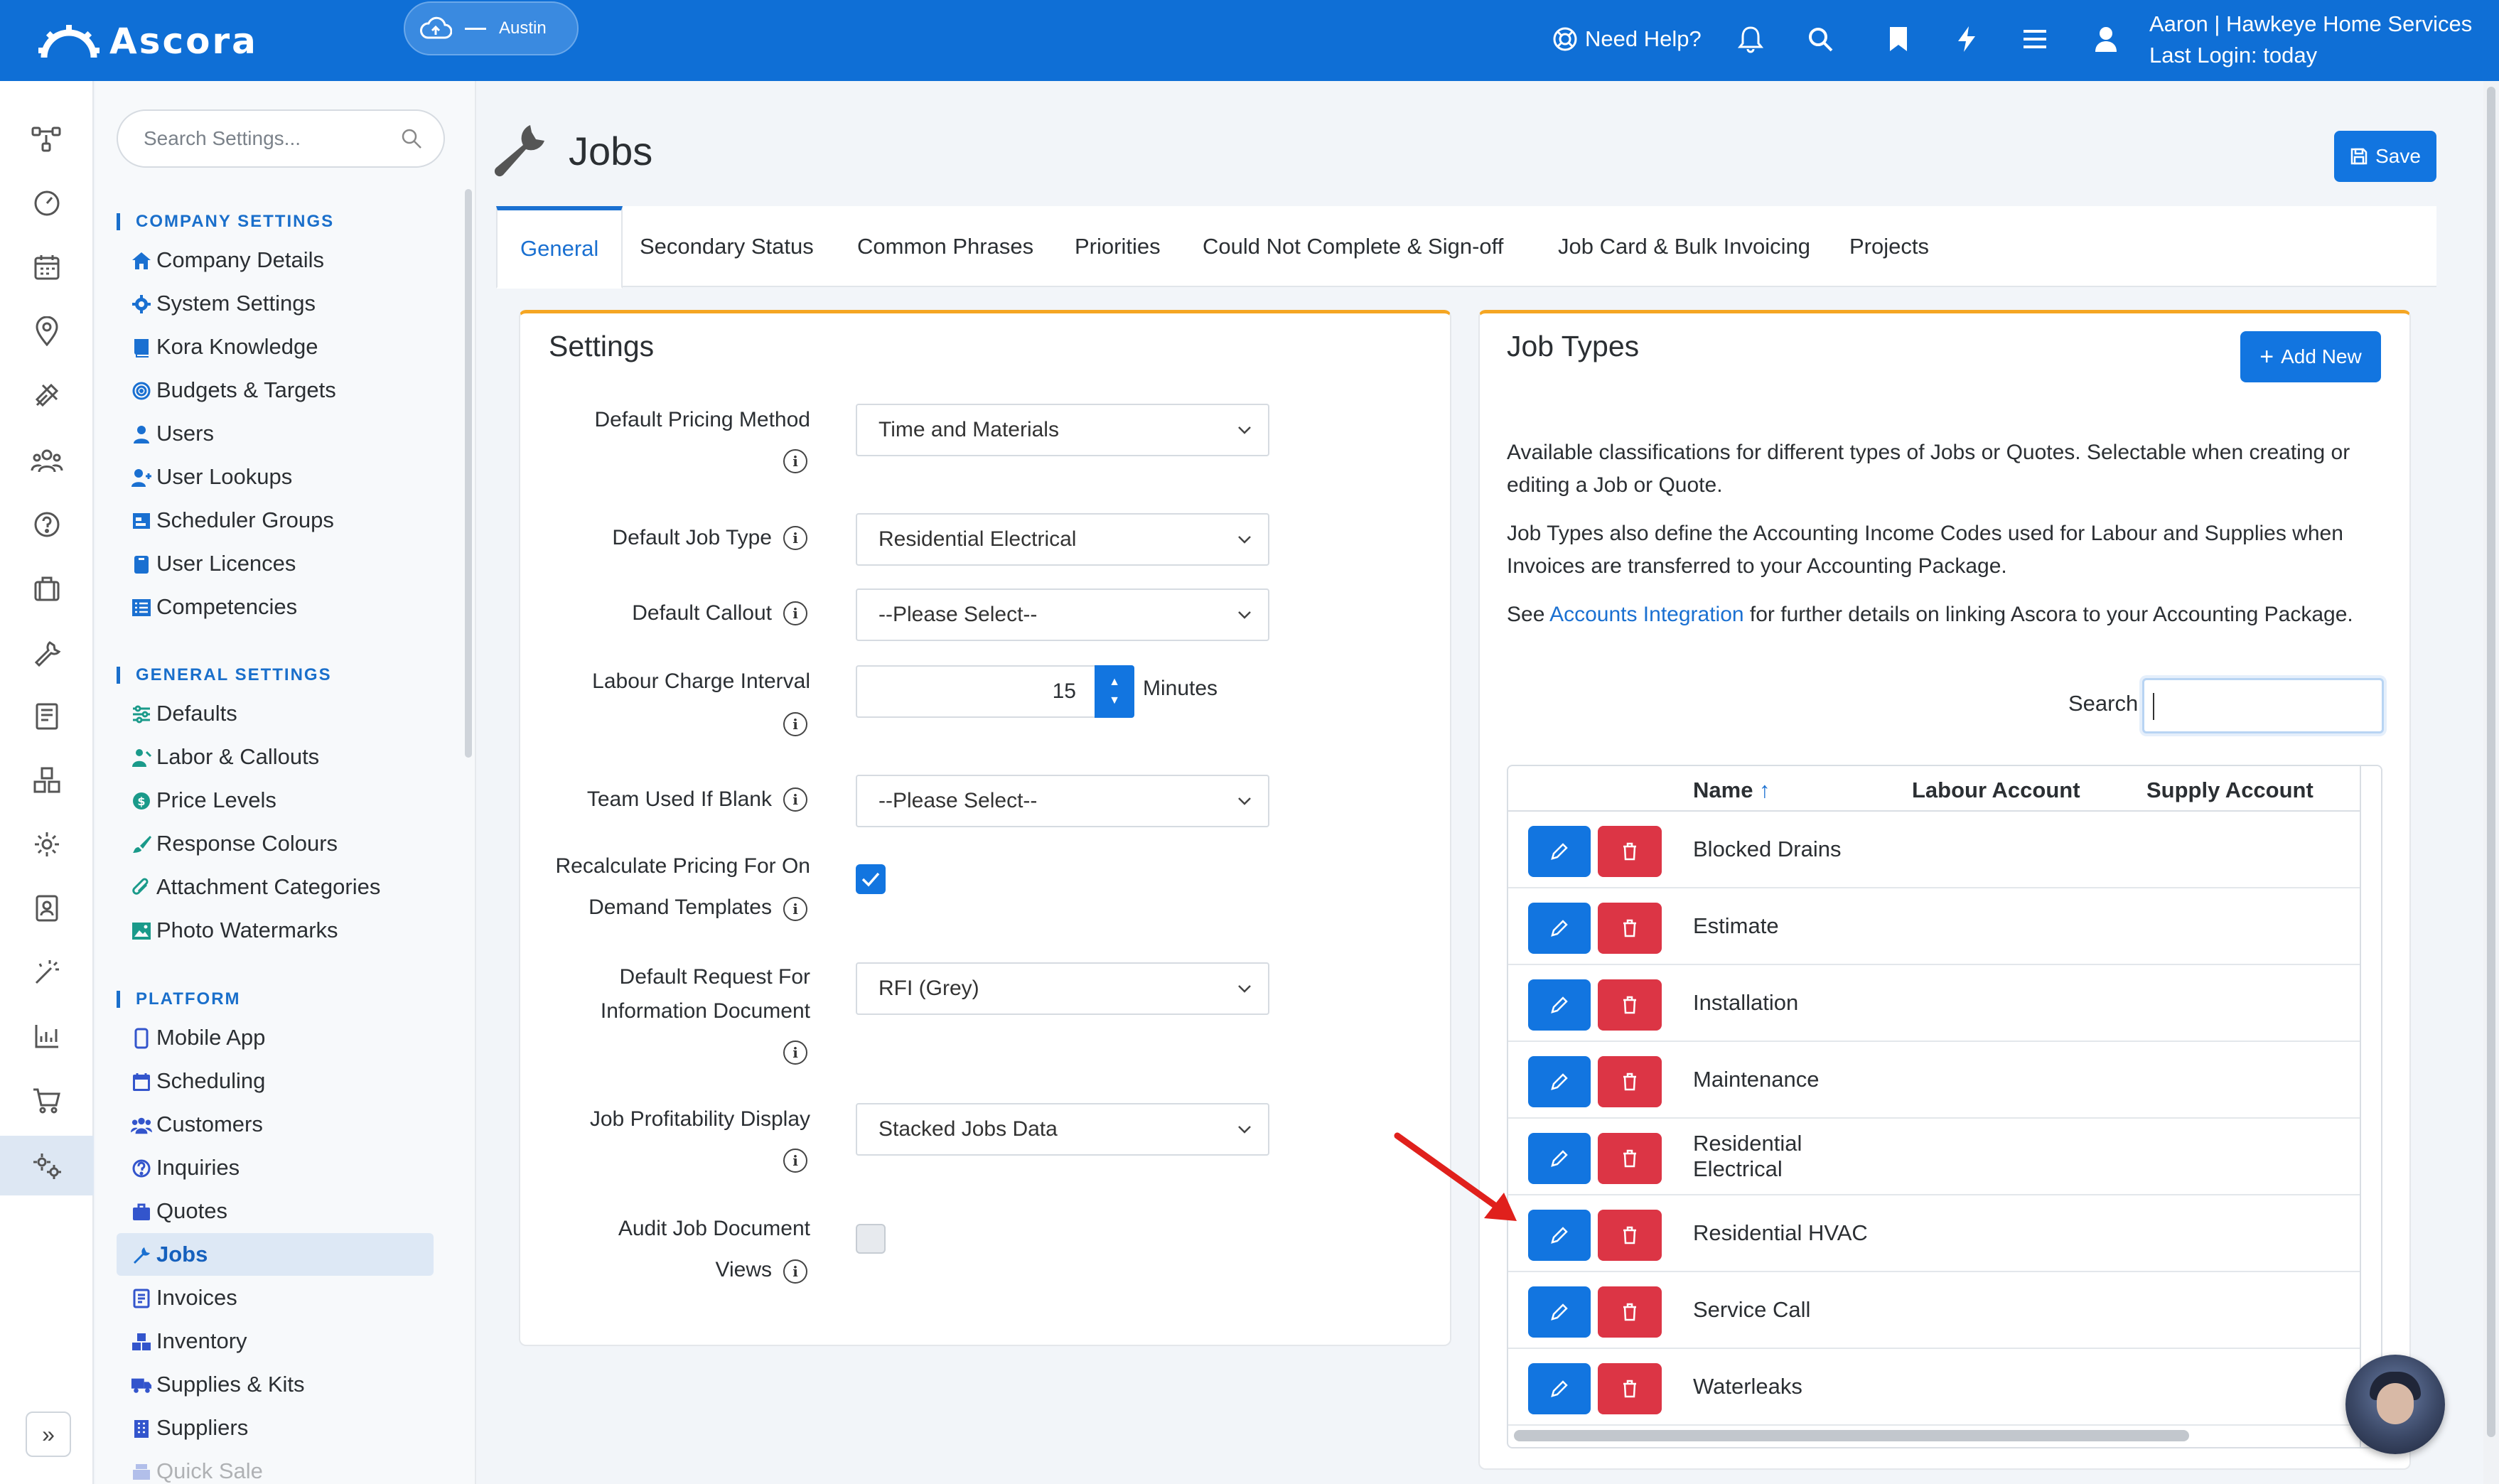 The image size is (2499, 1484). Describe the element at coordinates (1627, 39) in the screenshot. I see `need-help-link: Need Help?` at that location.